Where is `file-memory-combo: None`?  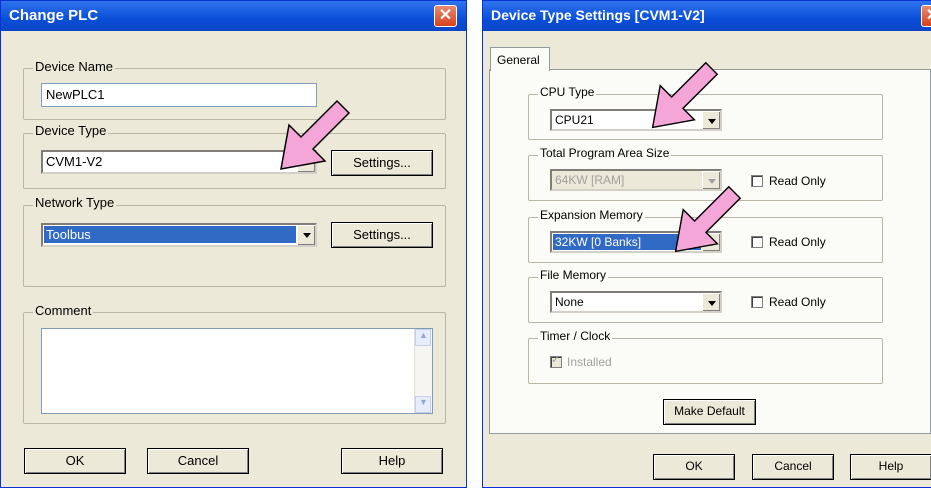 file-memory-combo: None is located at coordinates (636, 302).